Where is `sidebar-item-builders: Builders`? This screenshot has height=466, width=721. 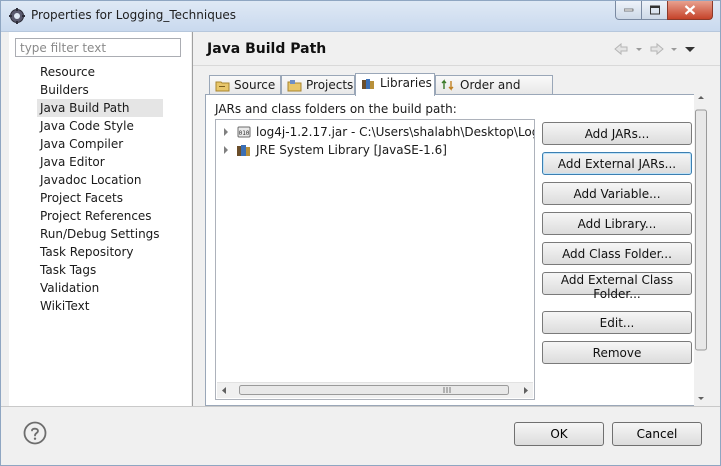 sidebar-item-builders: Builders is located at coordinates (100, 90).